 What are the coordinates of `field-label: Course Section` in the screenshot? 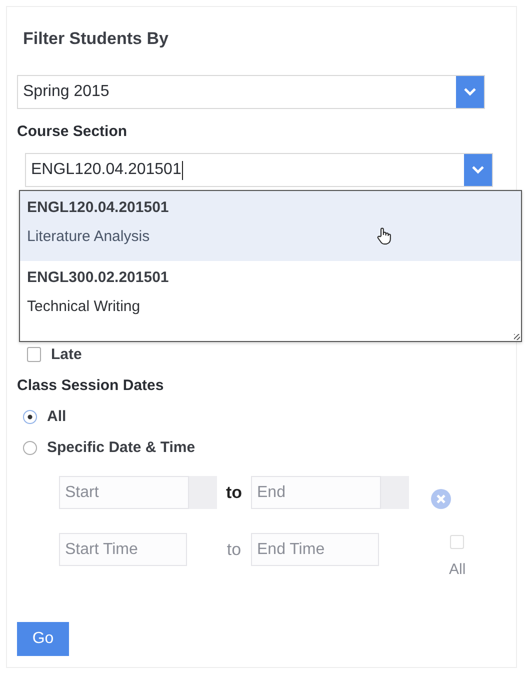 It's located at (72, 131).